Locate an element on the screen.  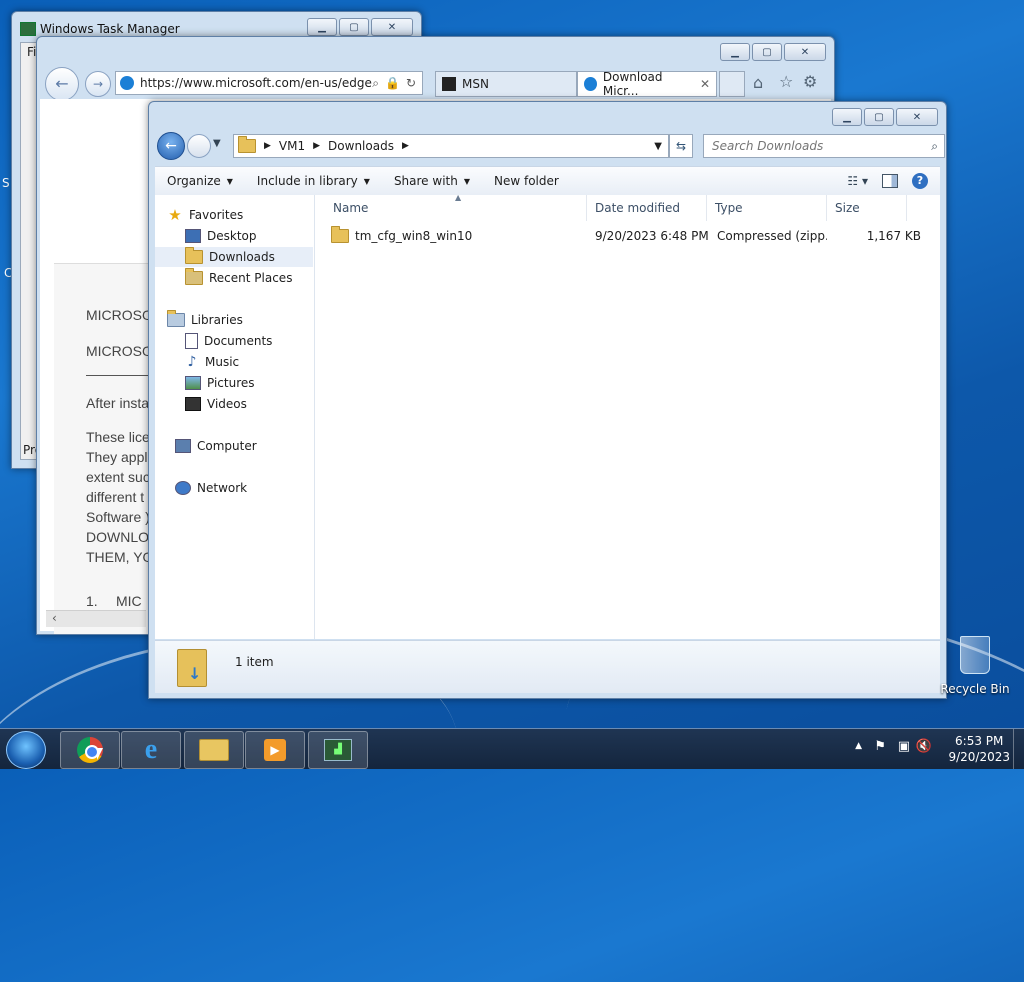
nav-documents: Documents is located at coordinates (234, 341).